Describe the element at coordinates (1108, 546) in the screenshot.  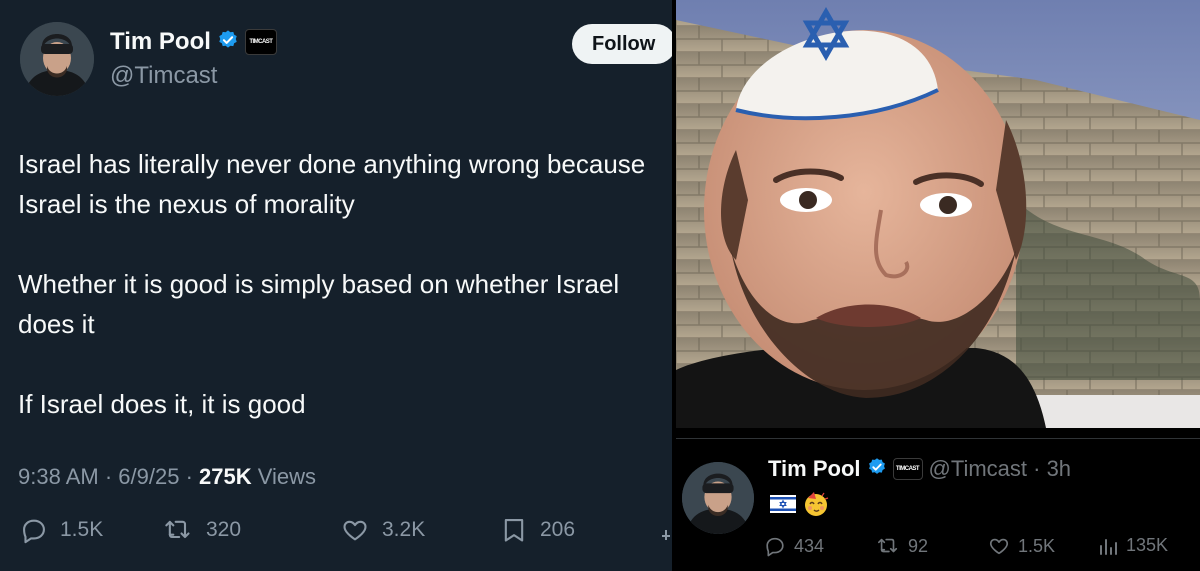
I see `views-icon` at that location.